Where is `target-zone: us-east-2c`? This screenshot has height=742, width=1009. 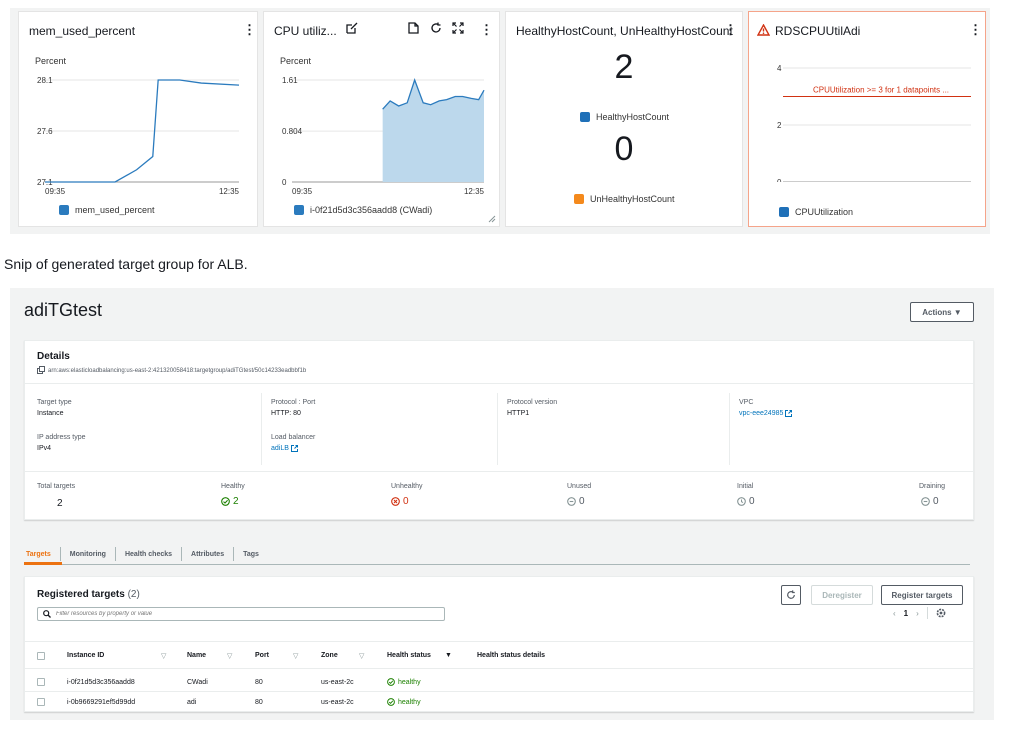 target-zone: us-east-2c is located at coordinates (337, 682).